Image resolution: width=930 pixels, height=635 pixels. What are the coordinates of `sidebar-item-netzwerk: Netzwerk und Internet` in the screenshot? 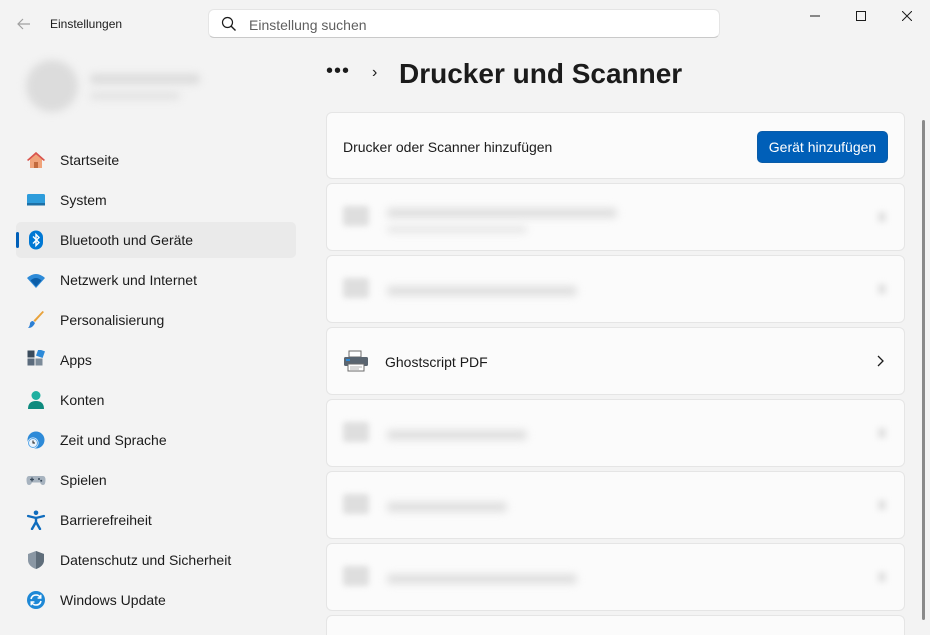 It's located at (156, 280).